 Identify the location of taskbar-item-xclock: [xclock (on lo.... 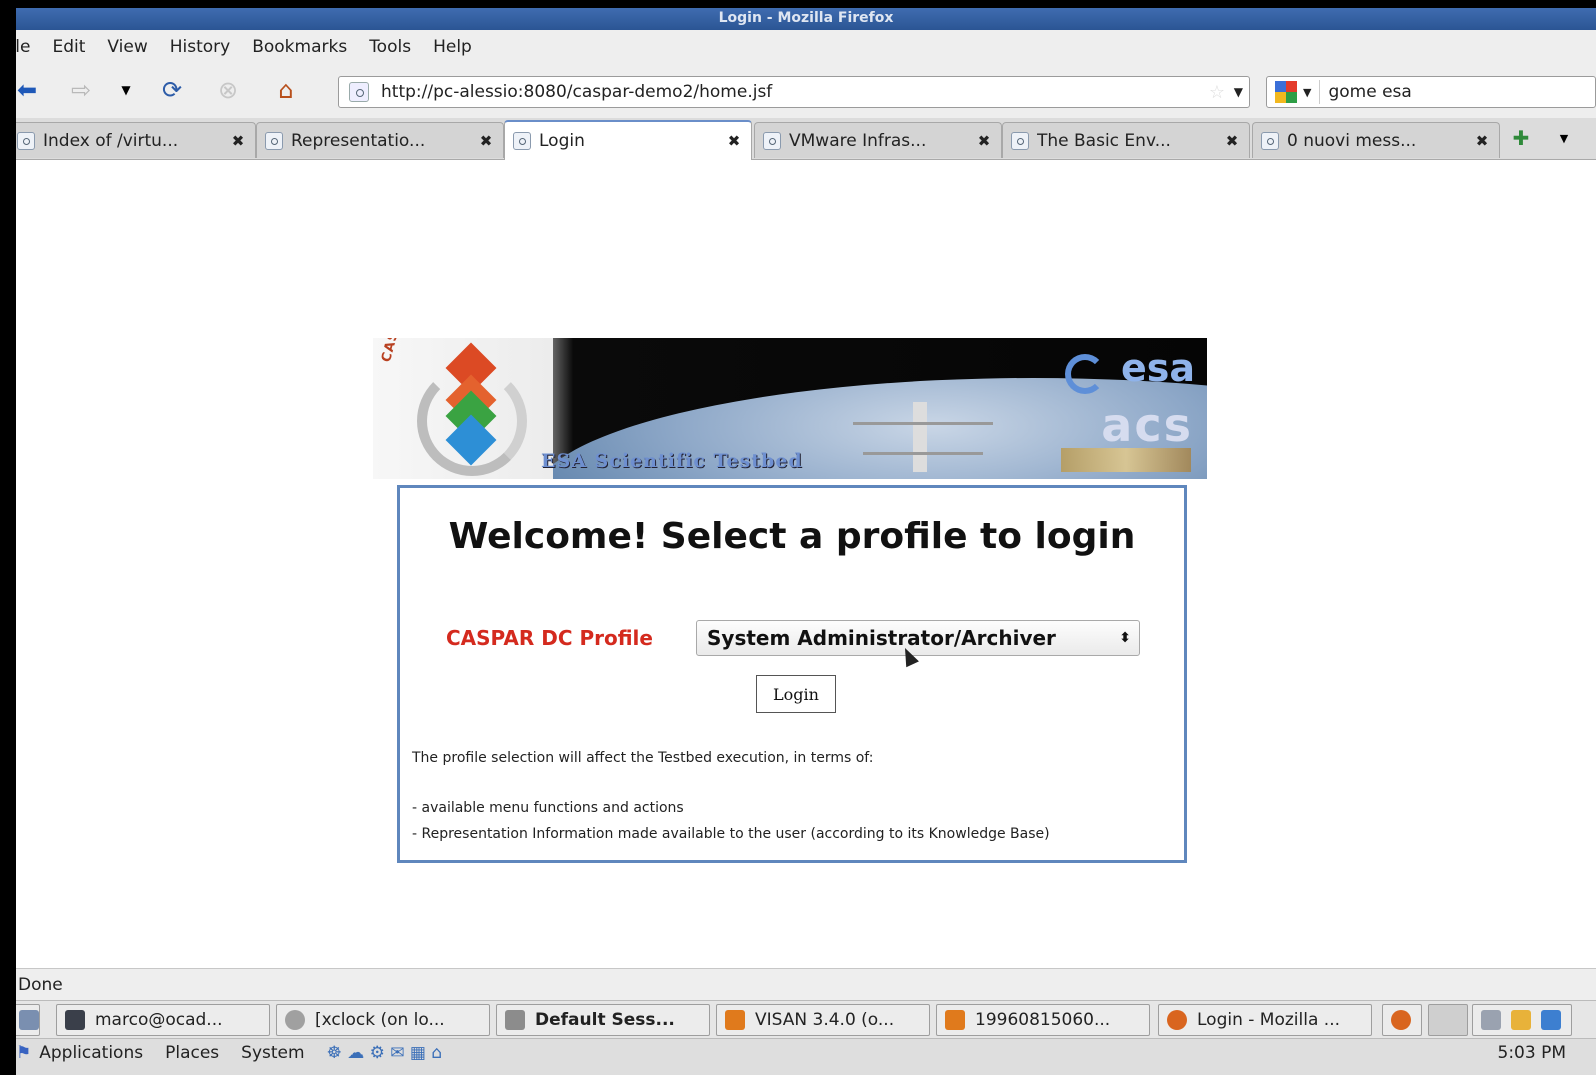
(383, 1020).